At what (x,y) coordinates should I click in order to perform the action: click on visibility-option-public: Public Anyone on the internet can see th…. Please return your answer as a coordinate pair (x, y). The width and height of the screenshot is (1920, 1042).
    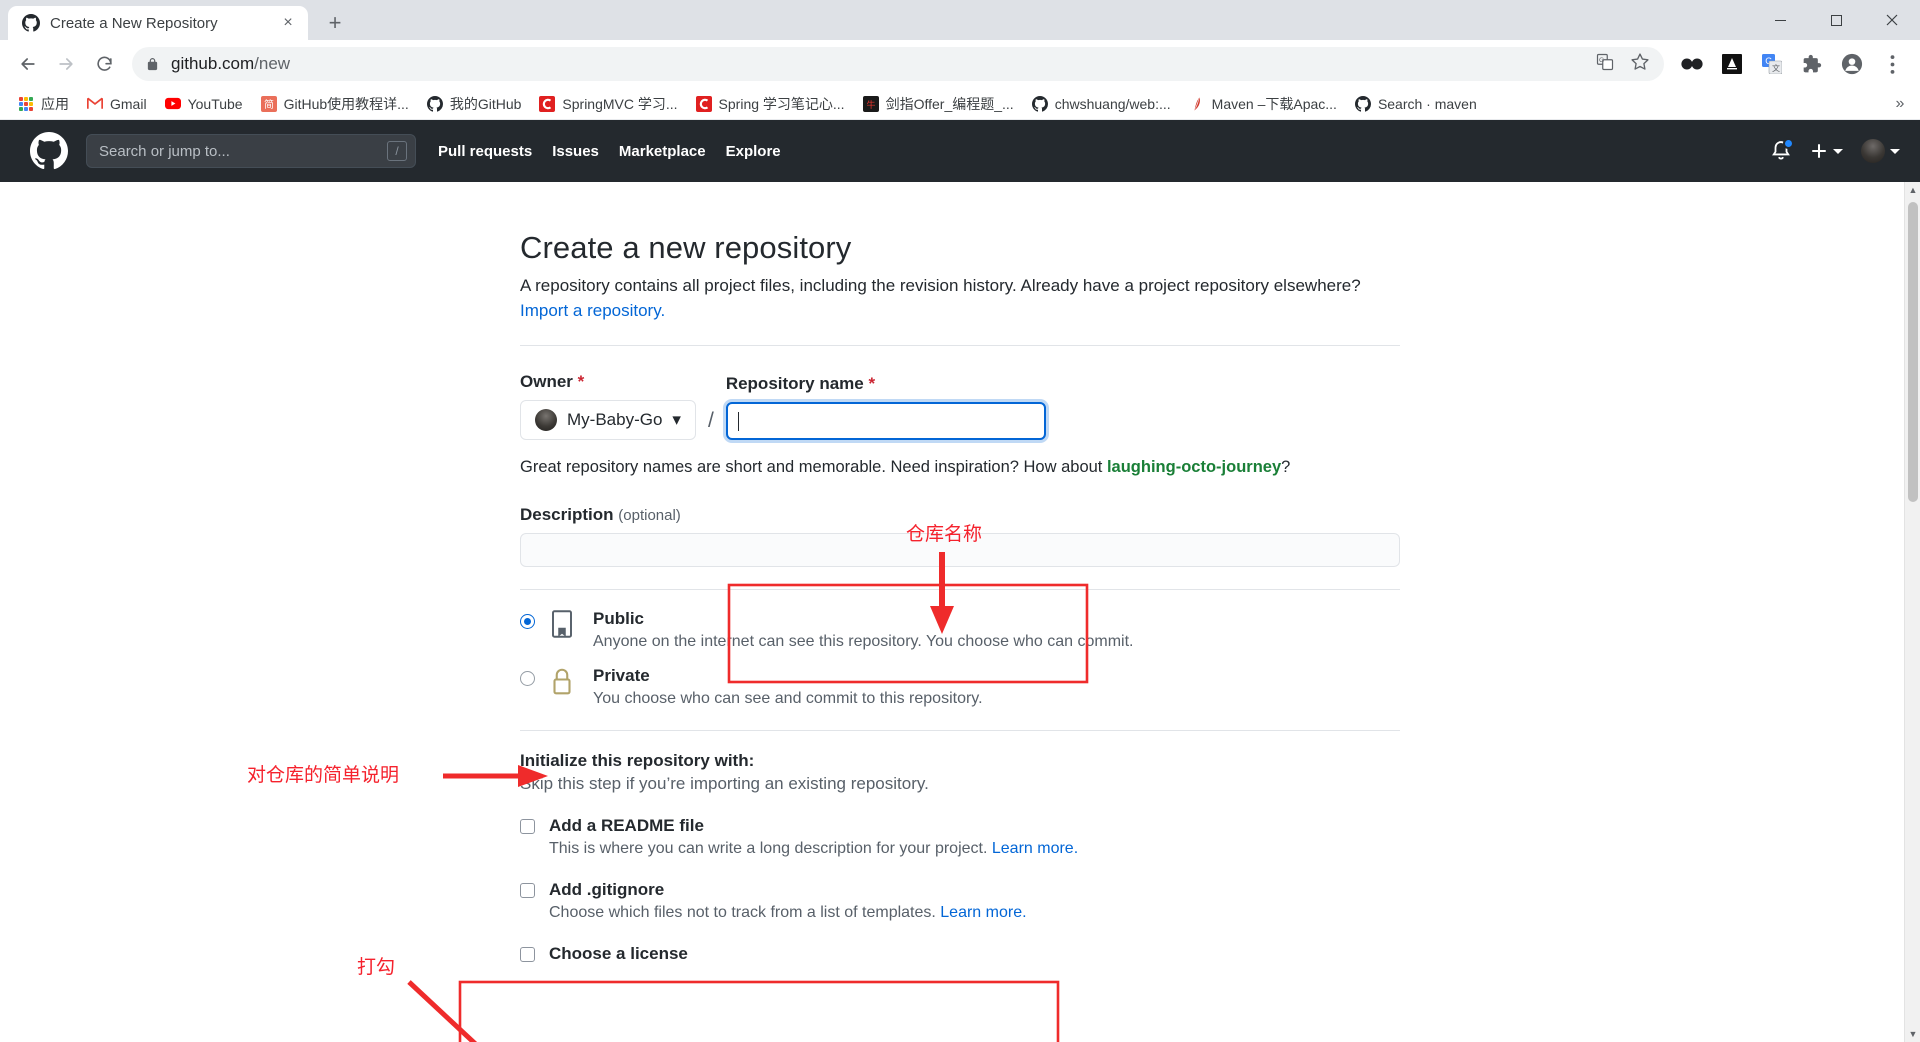
    Looking at the image, I should click on (960, 629).